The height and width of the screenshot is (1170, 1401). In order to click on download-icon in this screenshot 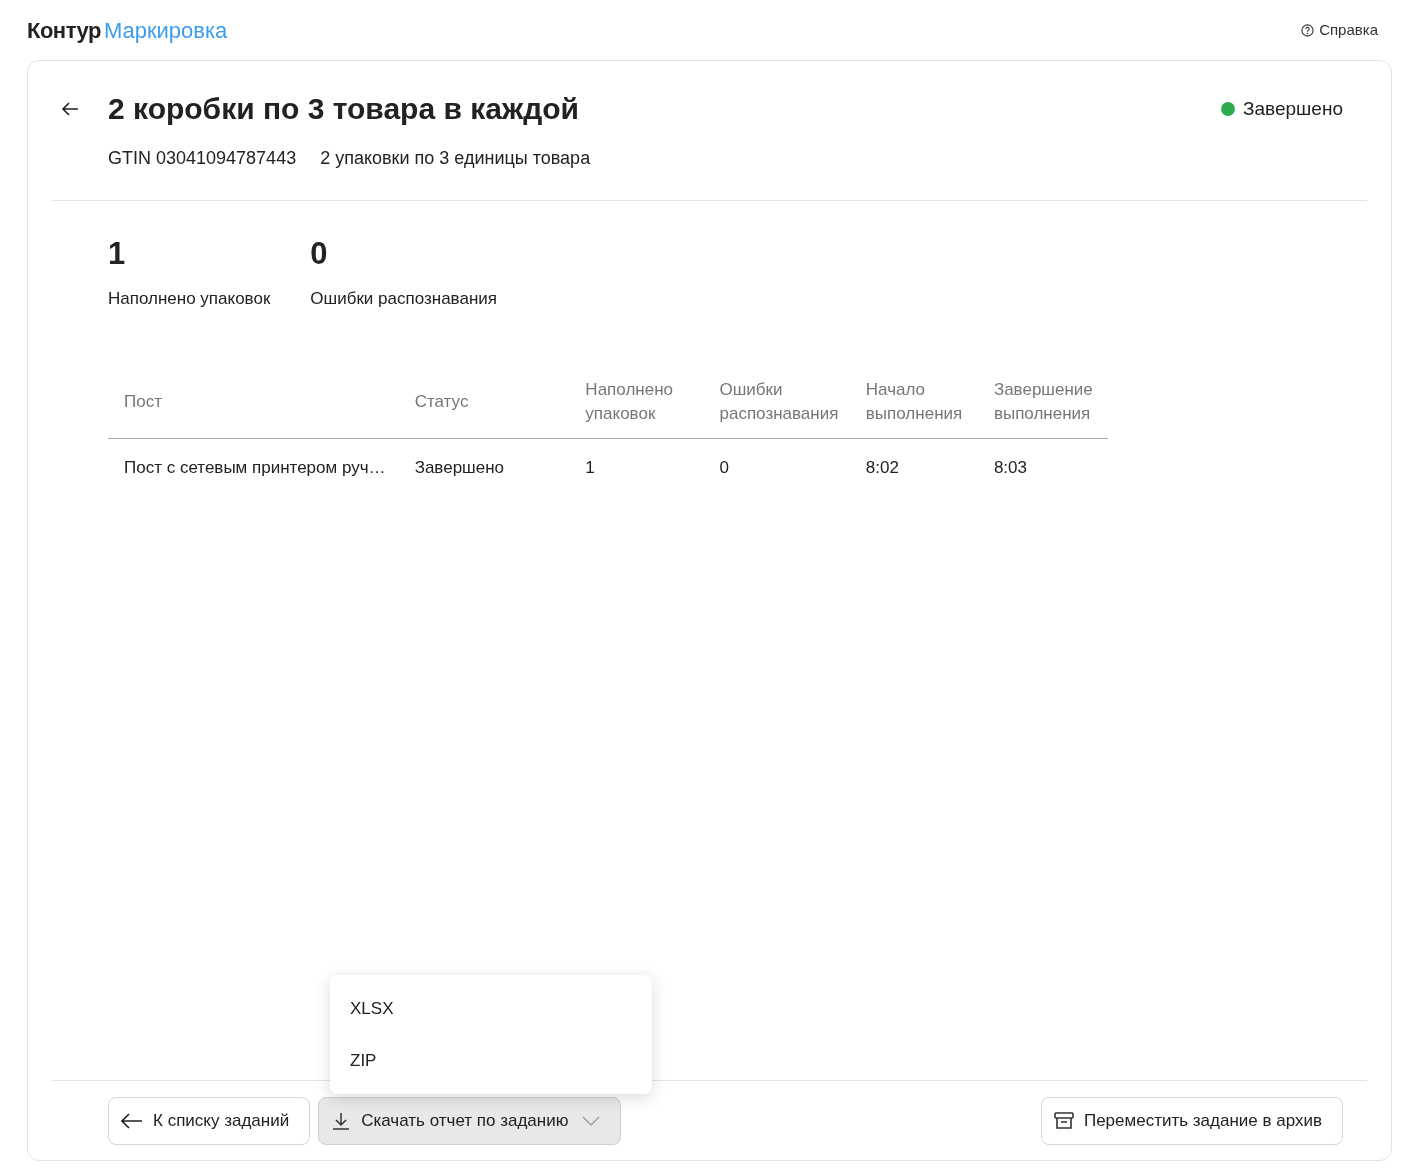, I will do `click(341, 1121)`.